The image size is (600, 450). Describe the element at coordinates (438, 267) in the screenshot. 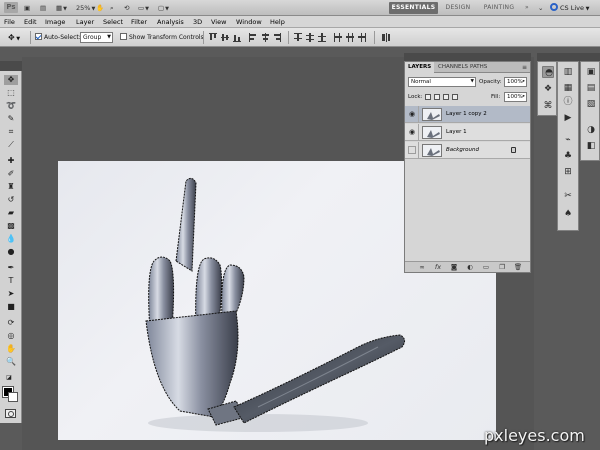

I see `layer-style-icon: fx` at that location.